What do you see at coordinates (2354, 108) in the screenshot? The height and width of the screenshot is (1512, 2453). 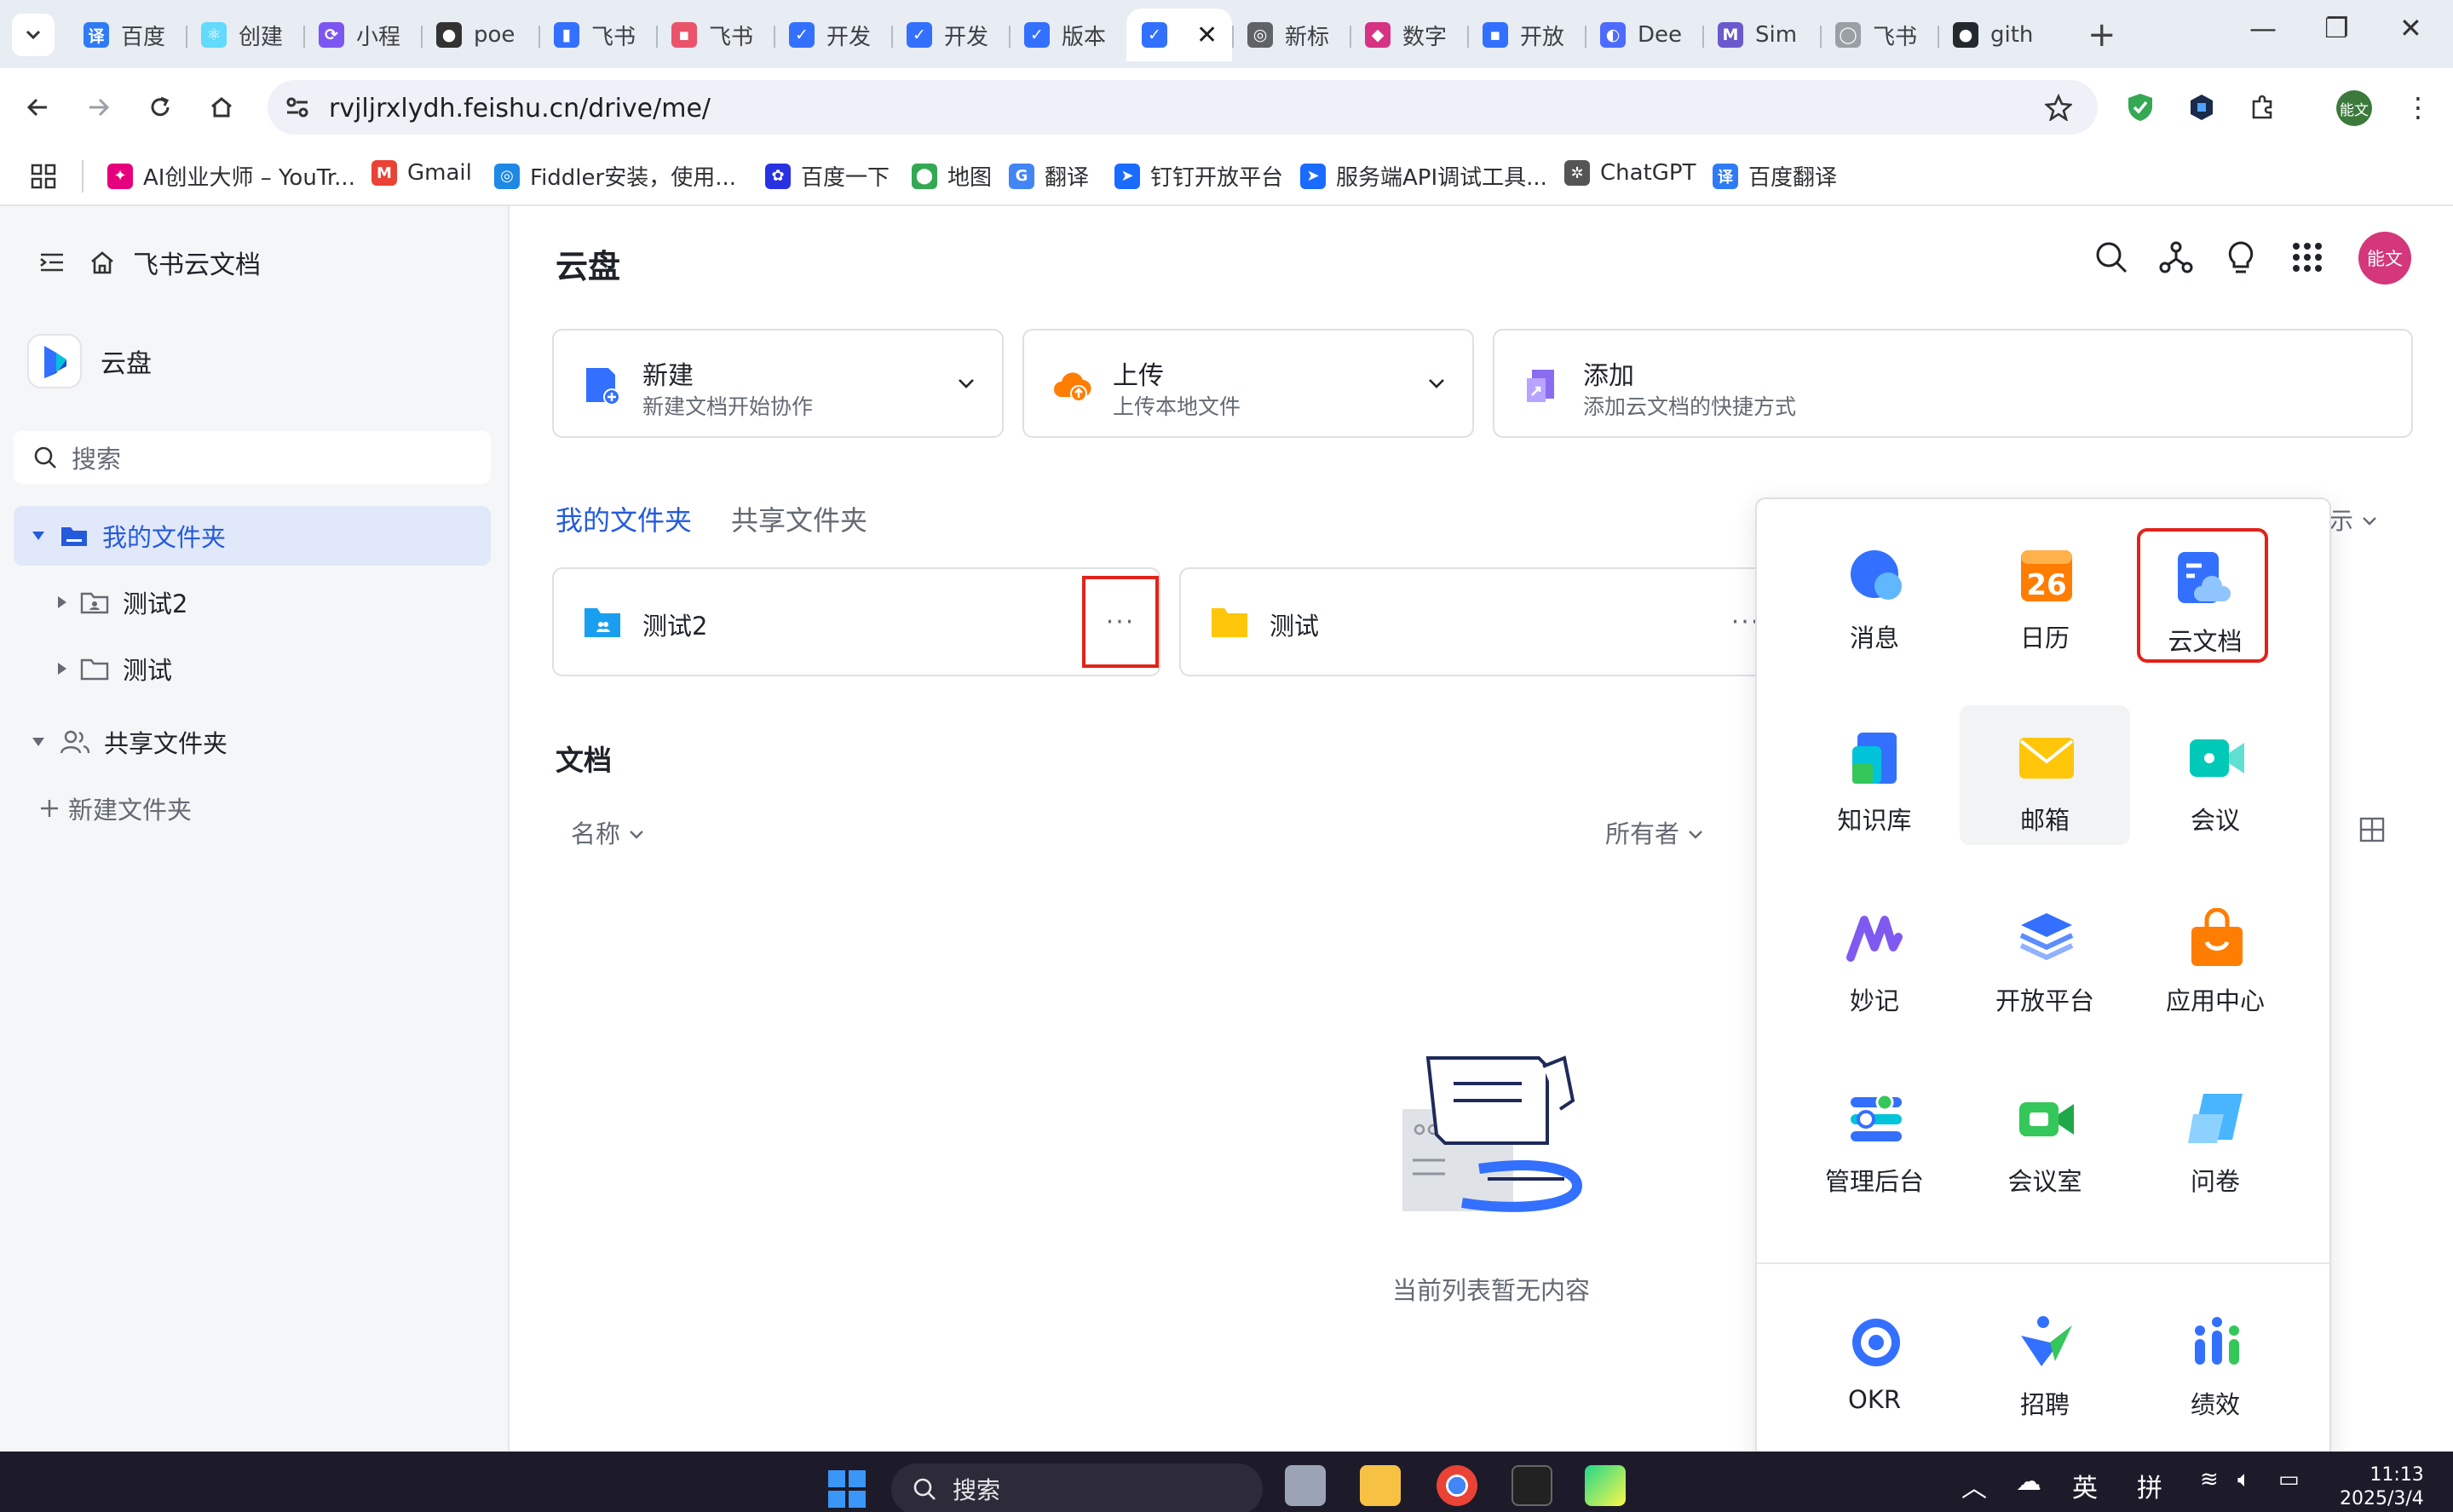 I see `profile-avatar: 能文` at bounding box center [2354, 108].